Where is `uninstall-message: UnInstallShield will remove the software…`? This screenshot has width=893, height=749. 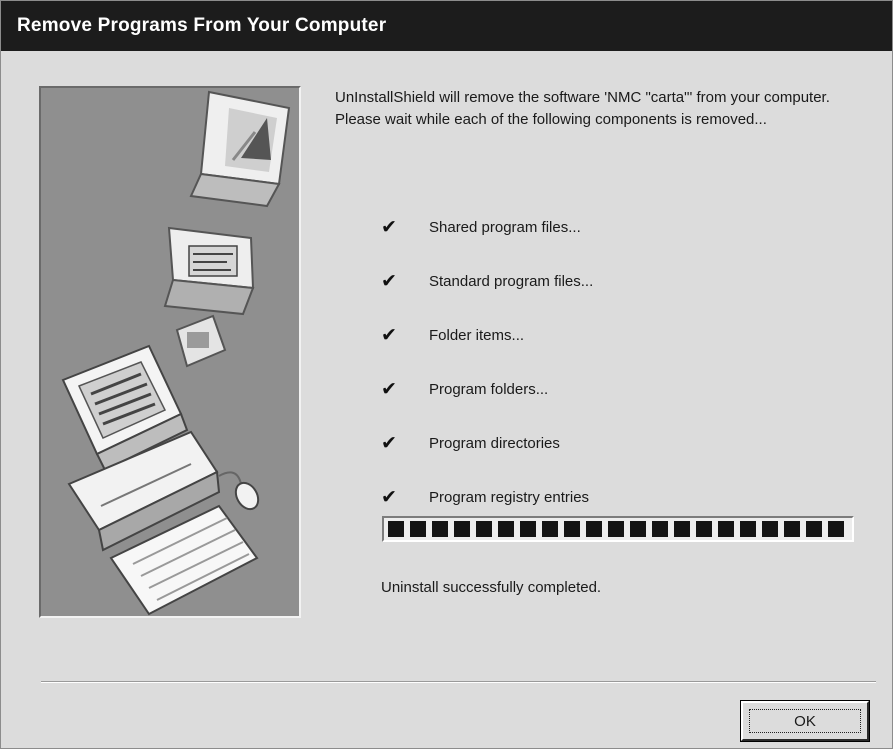 uninstall-message: UnInstallShield will remove the software… is located at coordinates (582, 108).